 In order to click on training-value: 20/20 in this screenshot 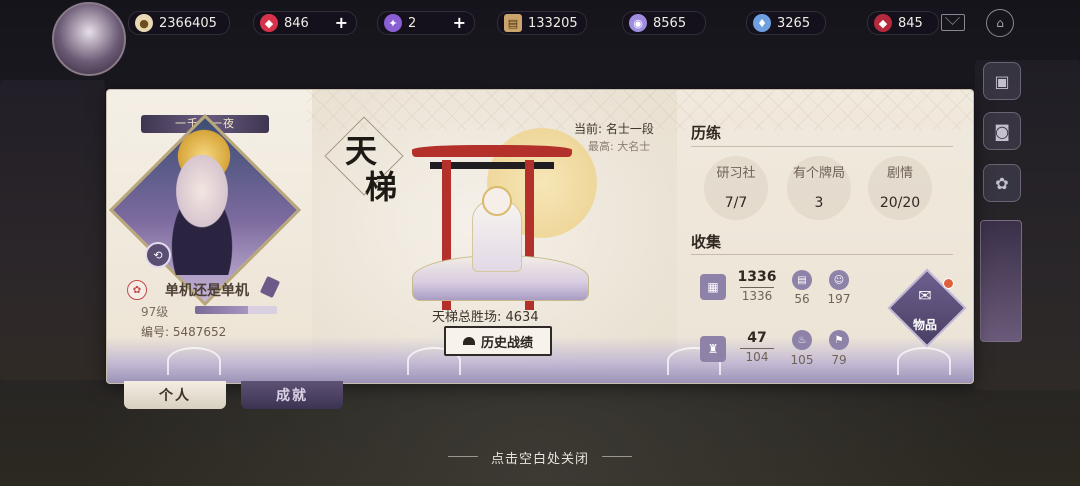, I will do `click(900, 203)`.